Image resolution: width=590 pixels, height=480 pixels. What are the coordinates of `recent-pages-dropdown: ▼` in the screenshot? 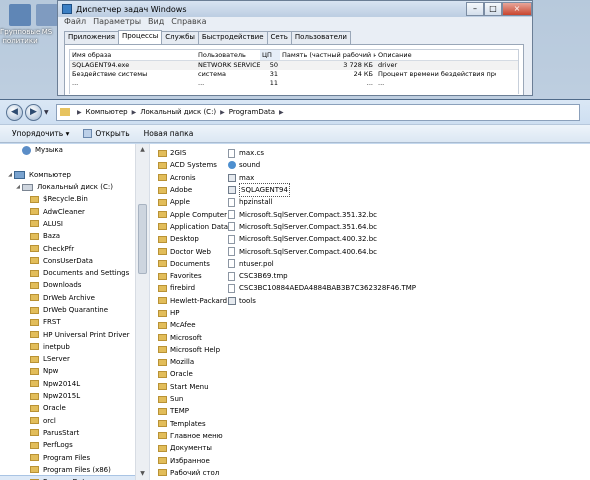 It's located at (48, 112).